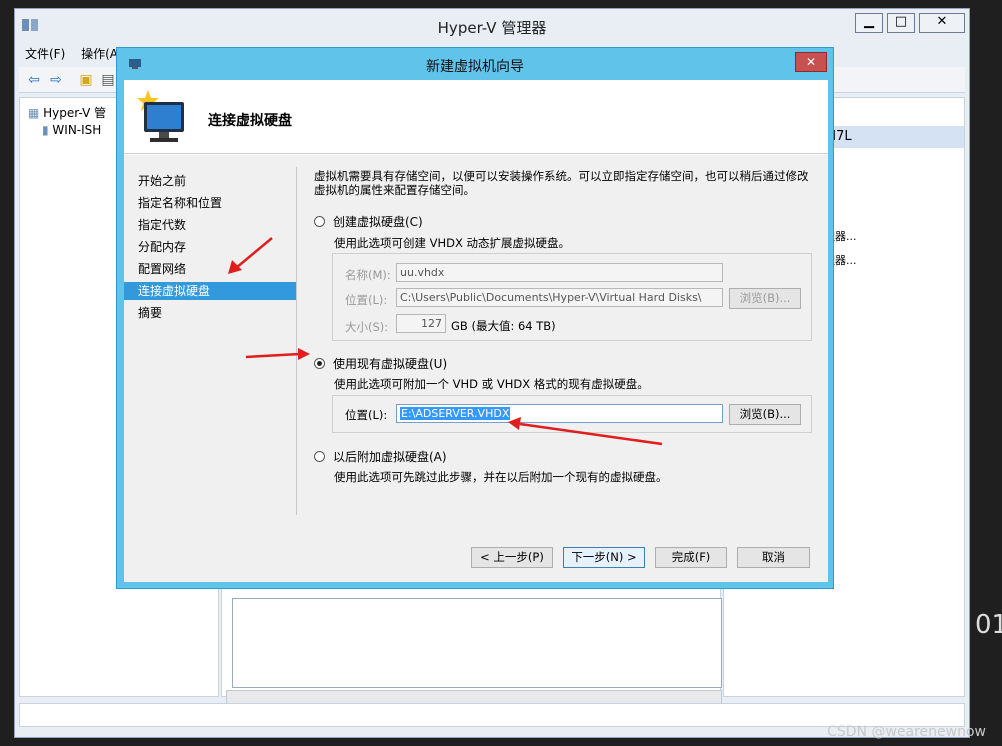 The width and height of the screenshot is (1002, 746). Describe the element at coordinates (455, 413) in the screenshot. I see `existing-location-value: E:\ADSERVER.VHDX` at that location.